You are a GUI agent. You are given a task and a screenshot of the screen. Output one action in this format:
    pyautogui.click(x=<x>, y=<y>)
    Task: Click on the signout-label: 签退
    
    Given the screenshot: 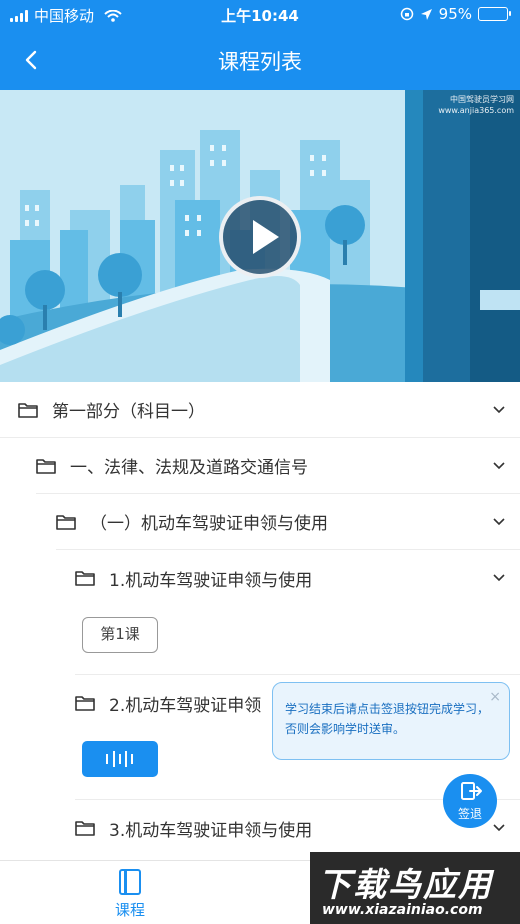 What is the action you would take?
    pyautogui.click(x=469, y=814)
    